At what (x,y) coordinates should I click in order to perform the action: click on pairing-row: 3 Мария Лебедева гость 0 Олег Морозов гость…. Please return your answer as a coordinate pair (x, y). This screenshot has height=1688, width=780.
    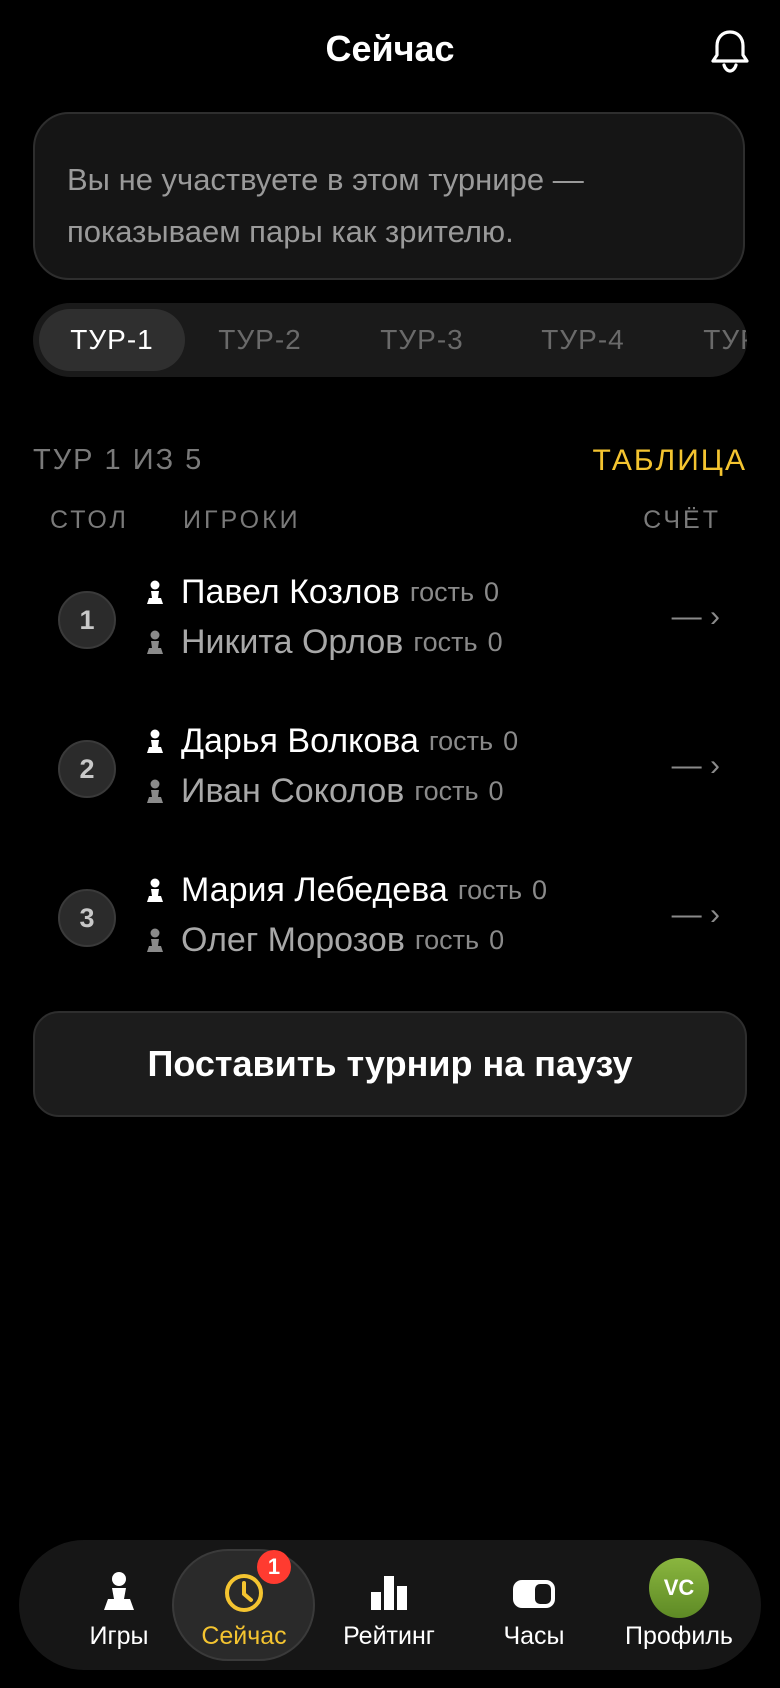
    Looking at the image, I should click on (390, 918).